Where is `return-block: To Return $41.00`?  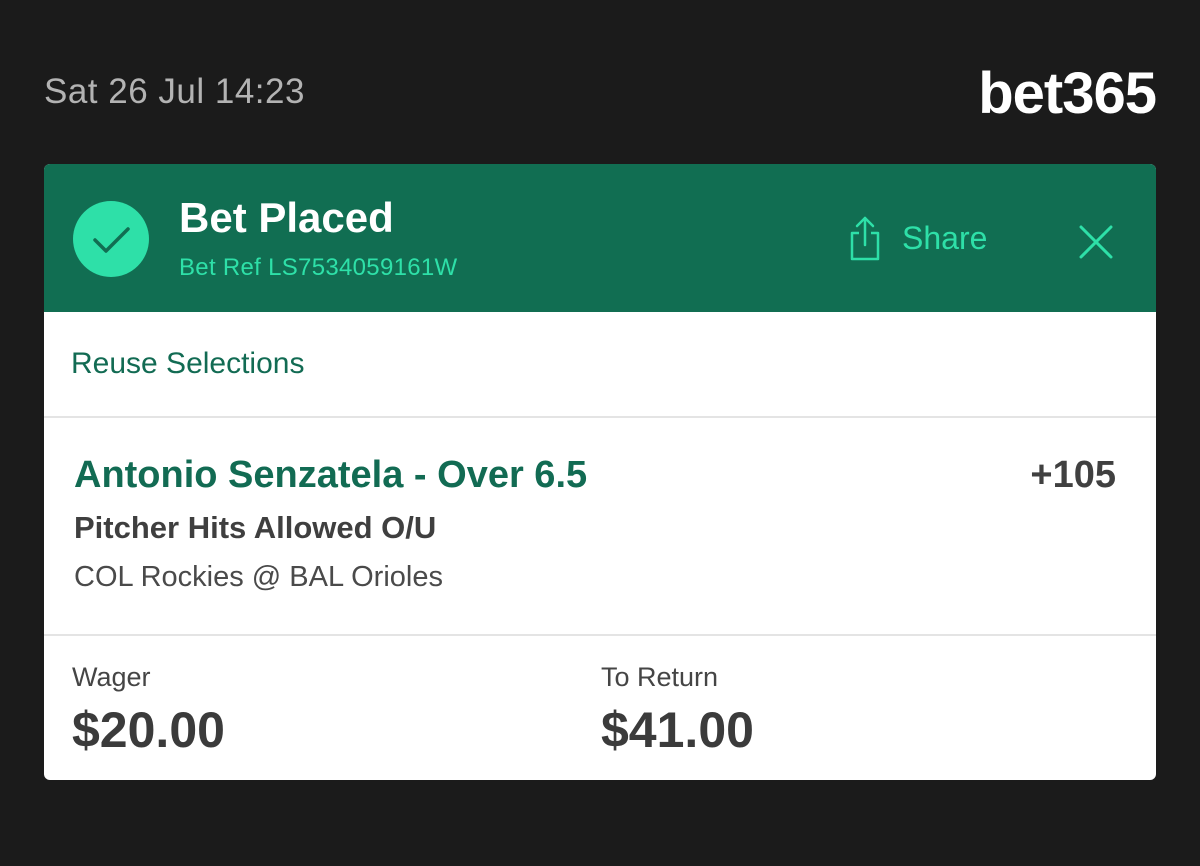 return-block: To Return $41.00 is located at coordinates (677, 710).